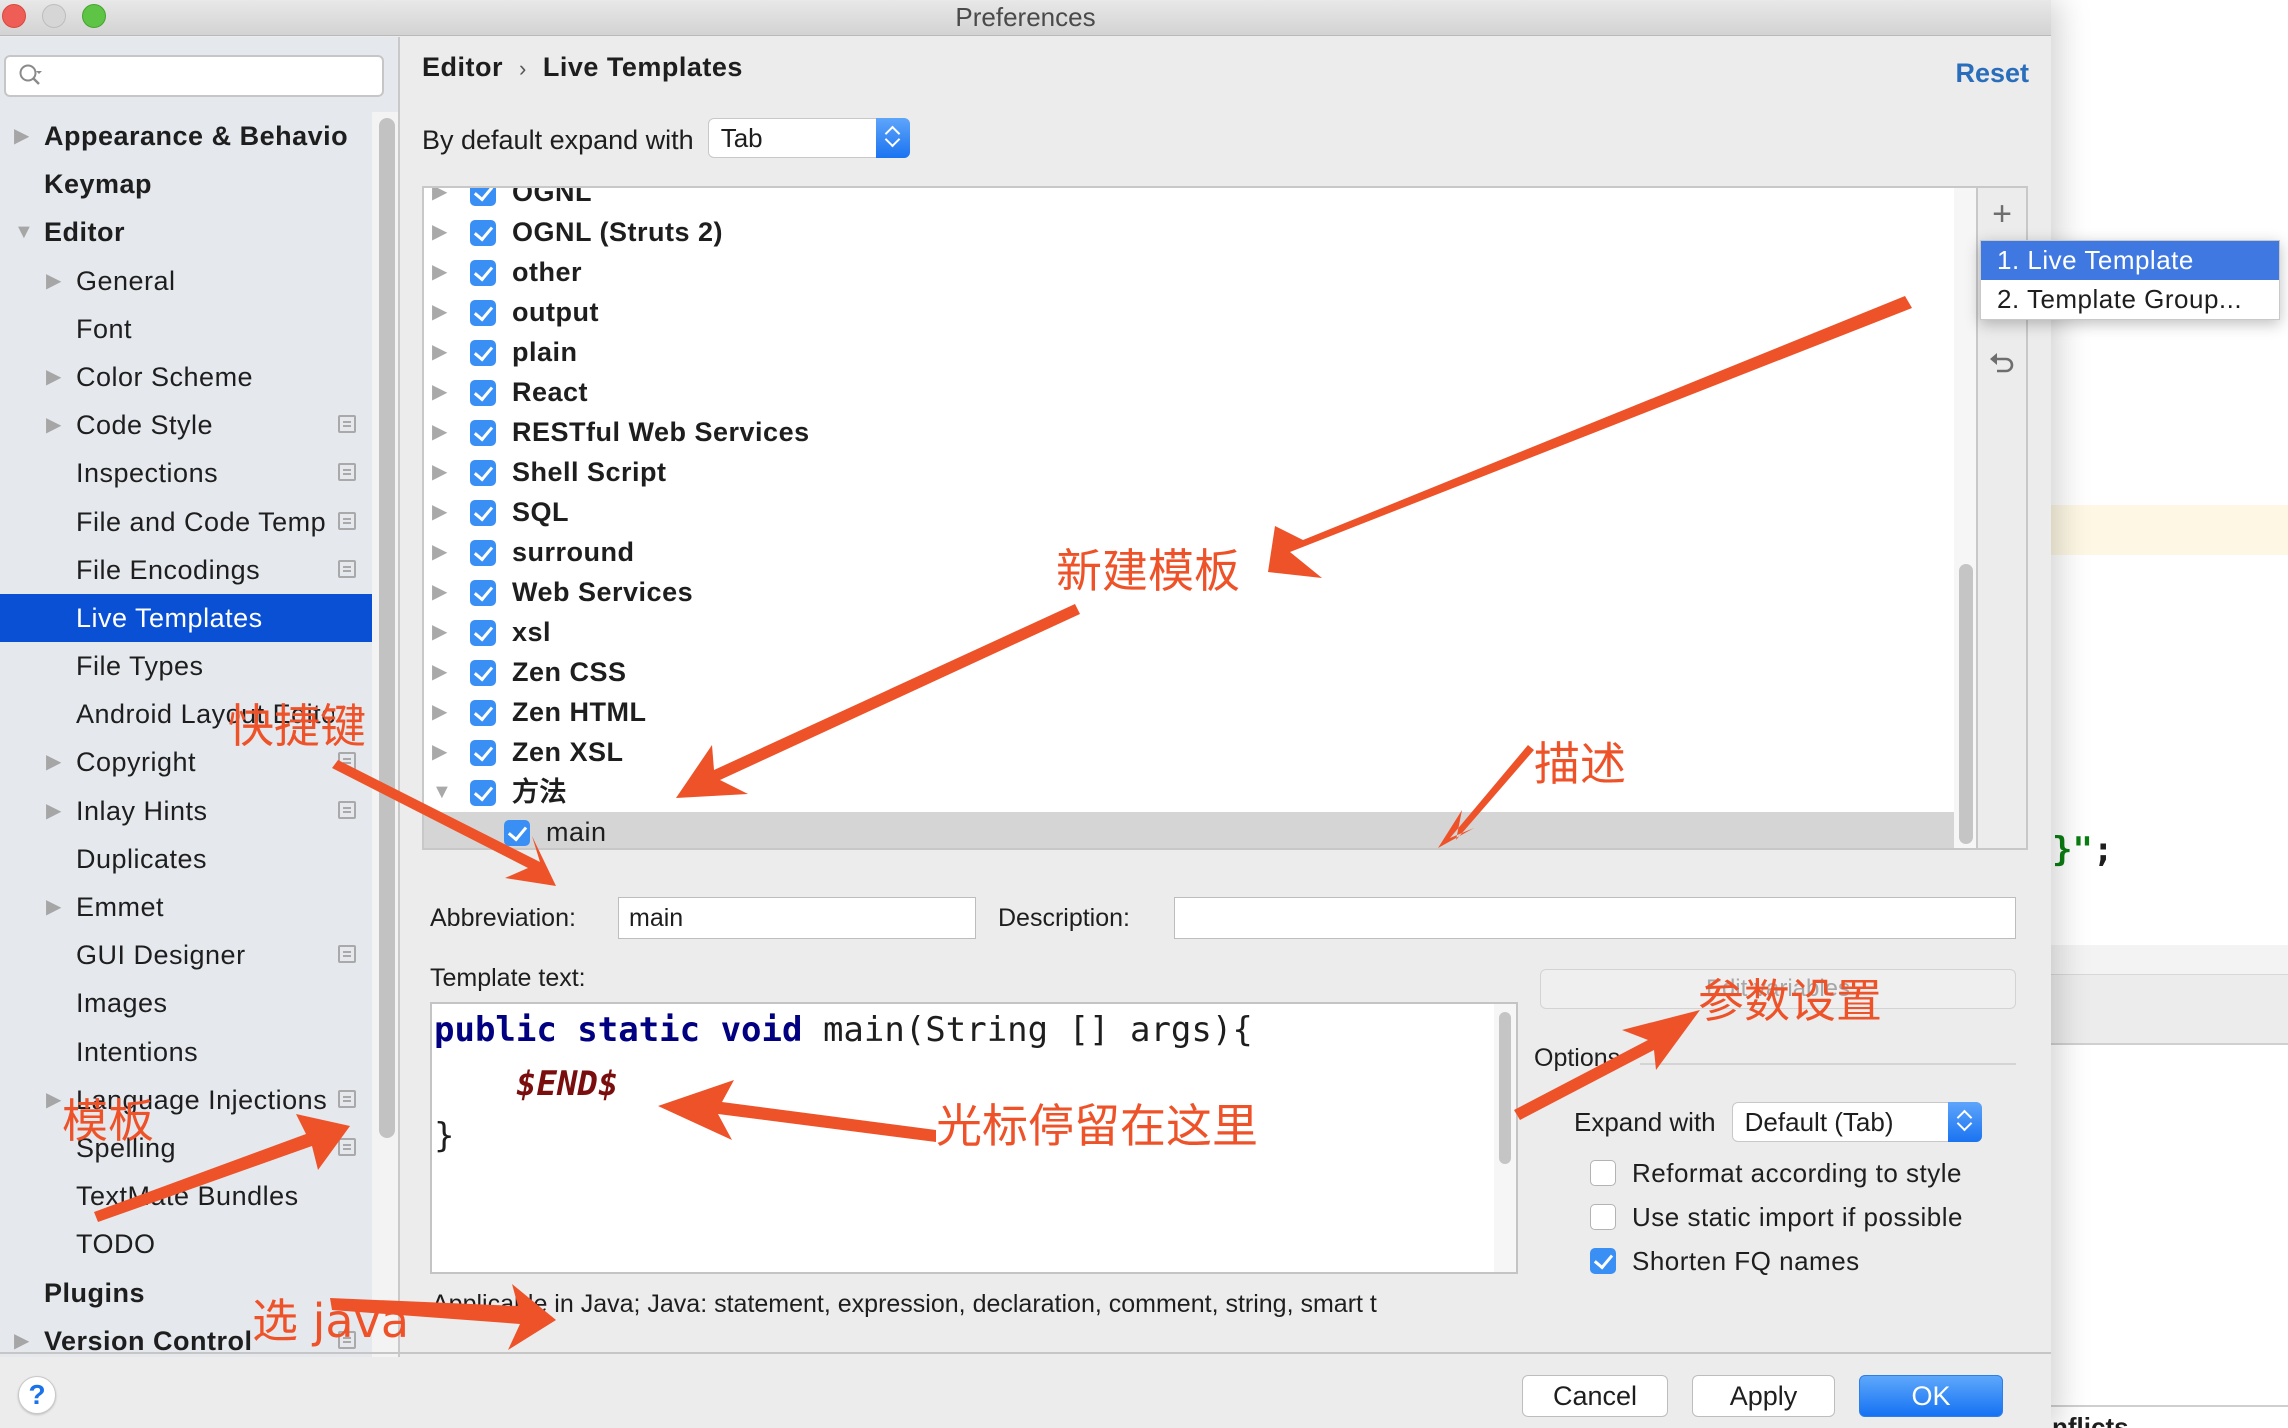  What do you see at coordinates (1189, 272) in the screenshot?
I see `template-group-row: ▶ other` at bounding box center [1189, 272].